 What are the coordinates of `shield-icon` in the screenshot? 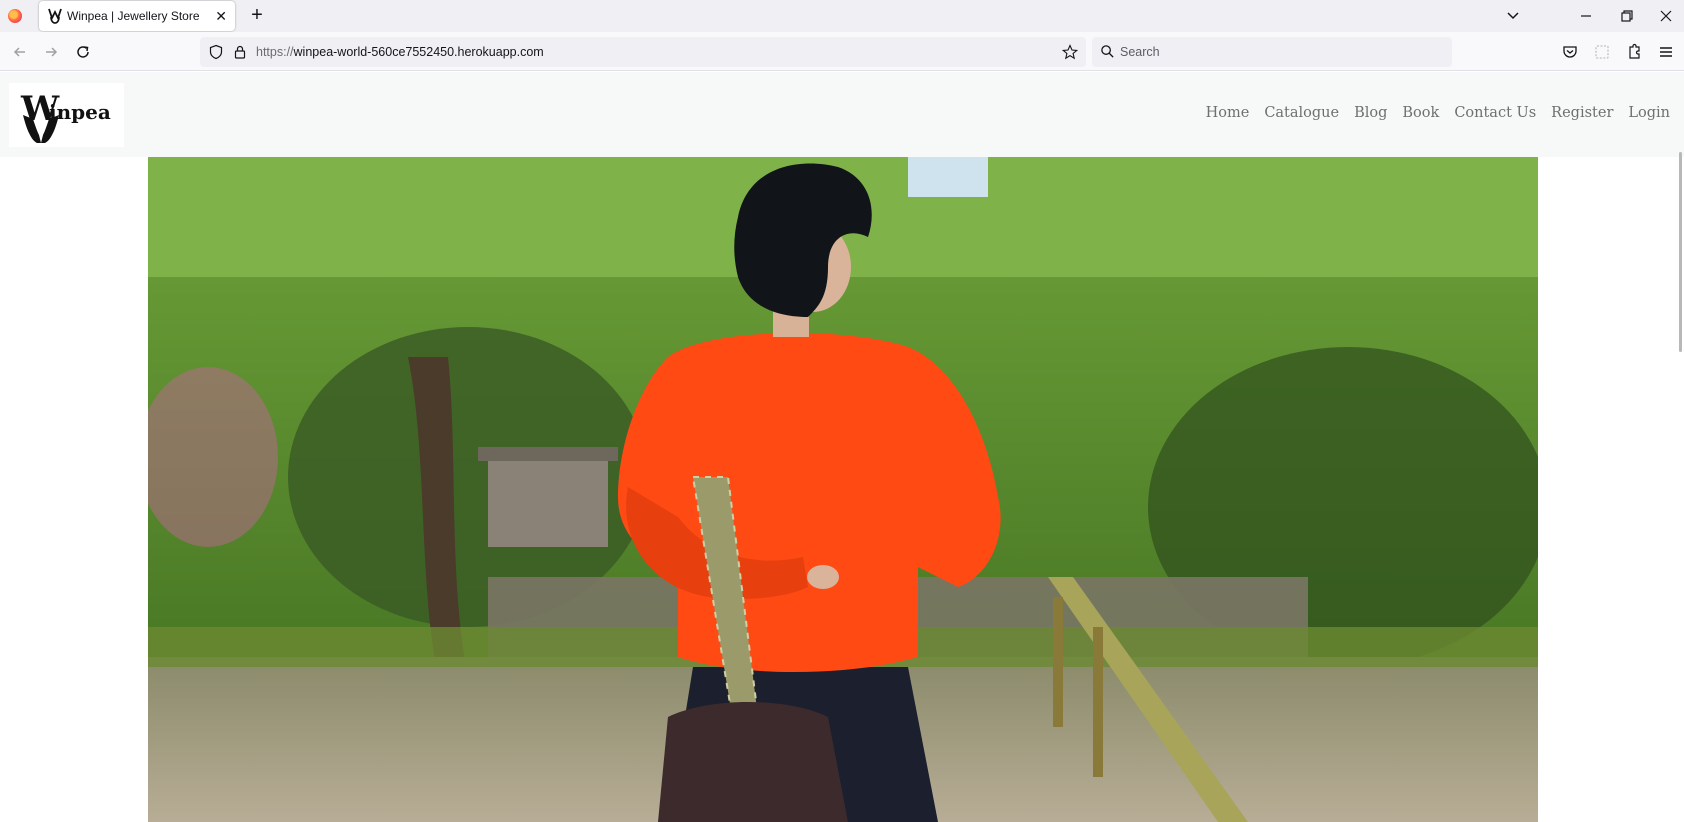 It's located at (216, 52).